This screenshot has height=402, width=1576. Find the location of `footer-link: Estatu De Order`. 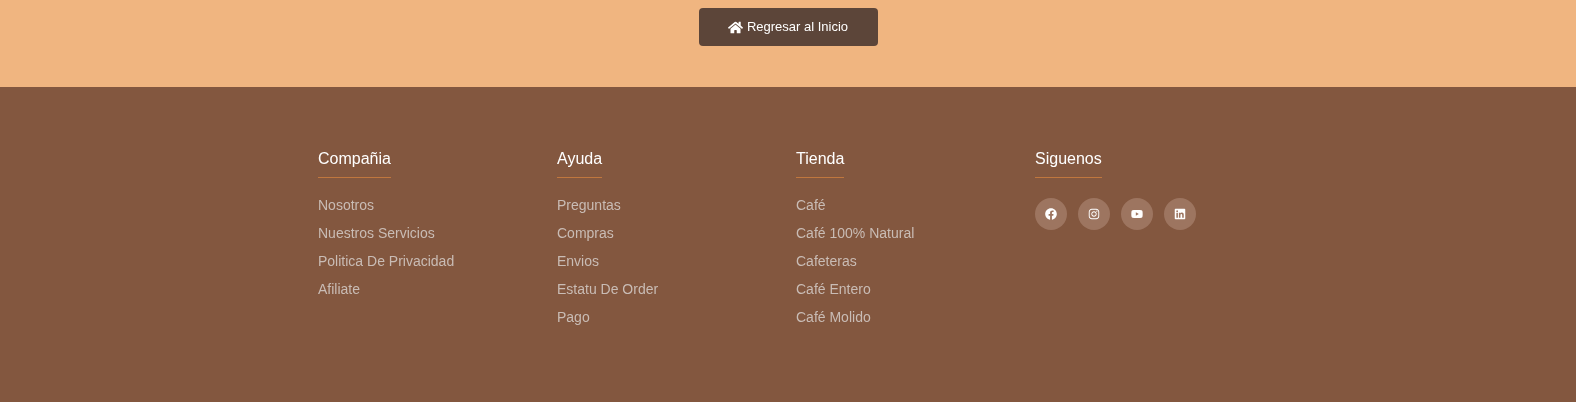

footer-link: Estatu De Order is located at coordinates (608, 289).